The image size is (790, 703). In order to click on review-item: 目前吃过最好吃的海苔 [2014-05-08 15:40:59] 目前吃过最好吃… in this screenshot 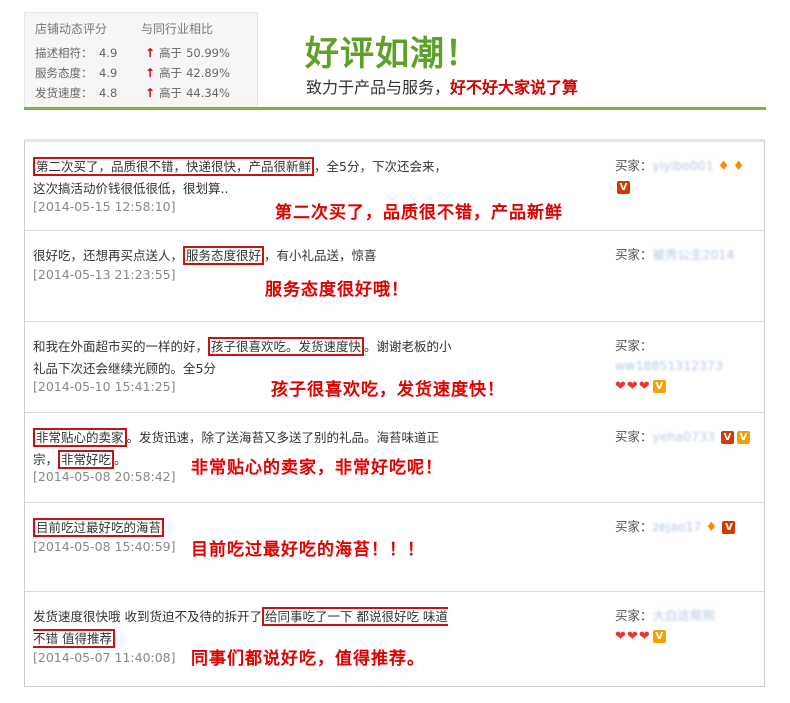, I will do `click(394, 547)`.